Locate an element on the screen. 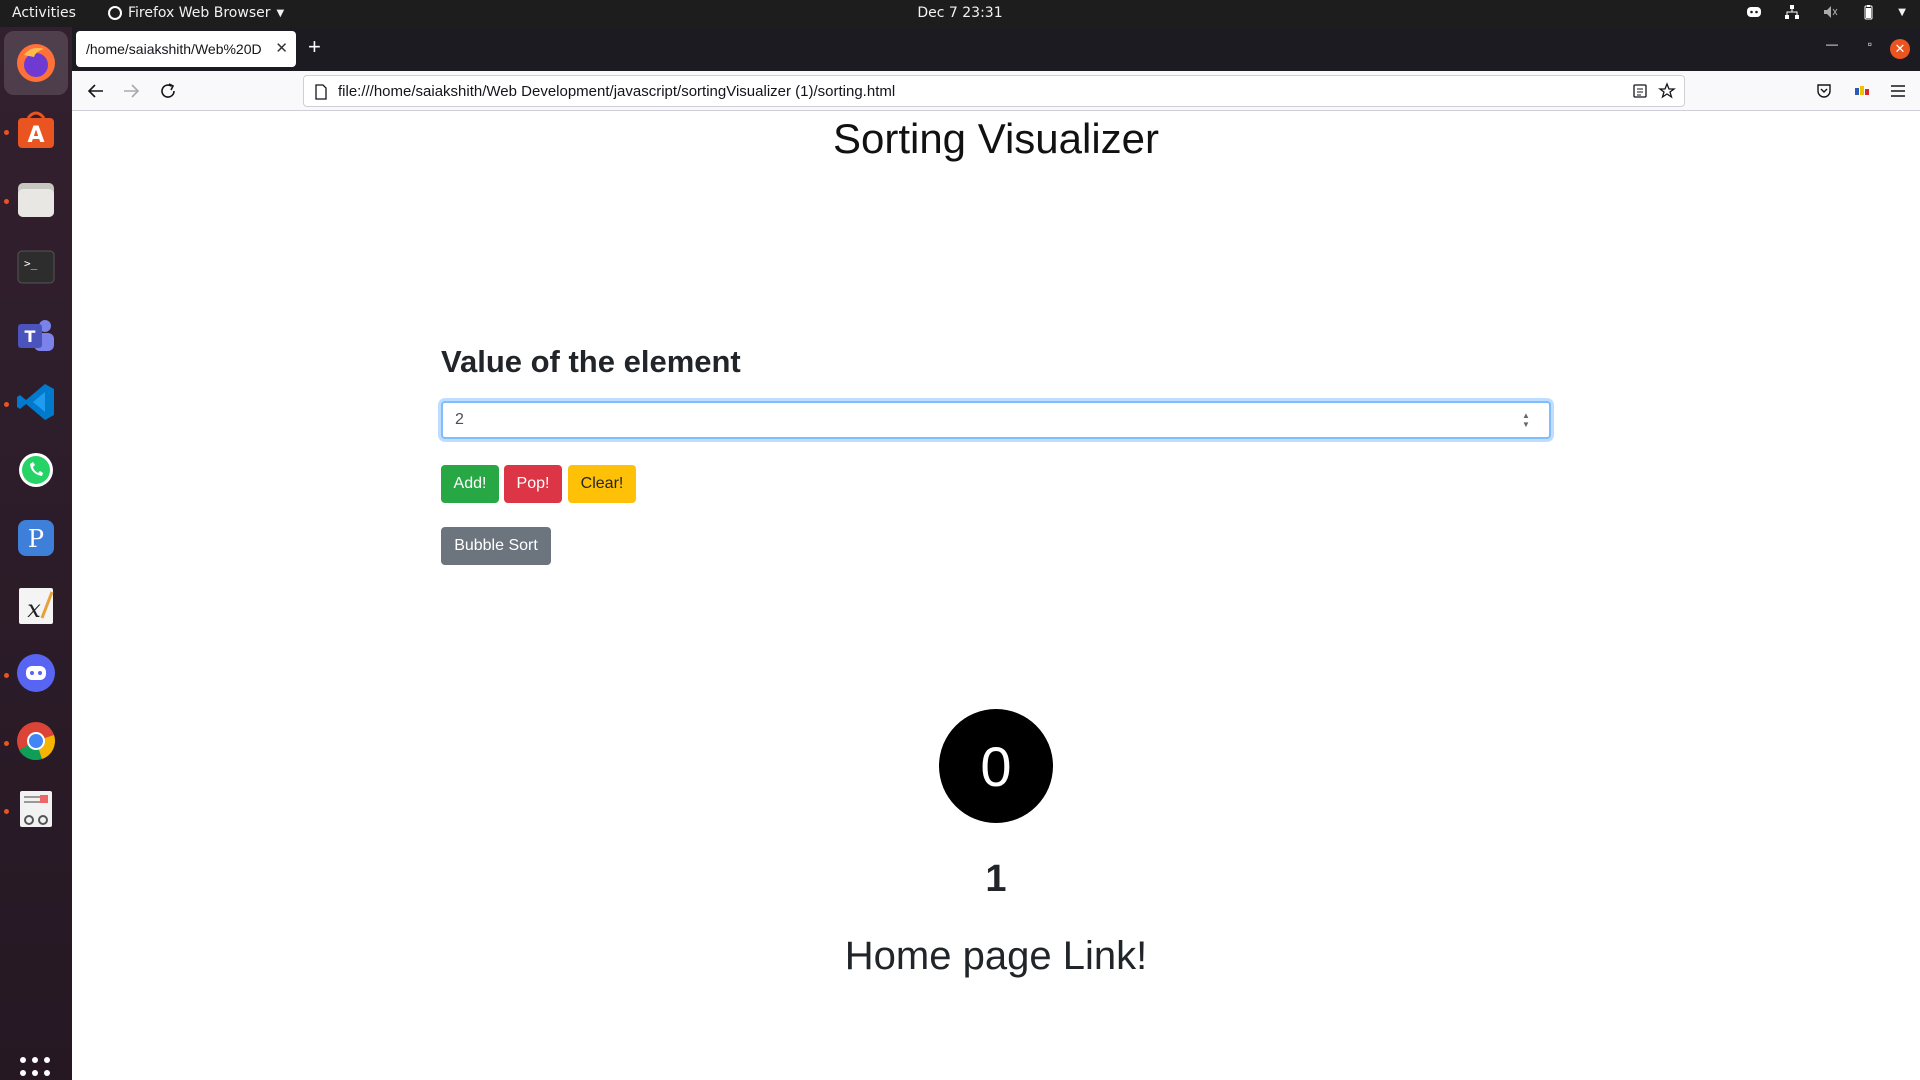  system-tray: ▼ is located at coordinates (1826, 12).